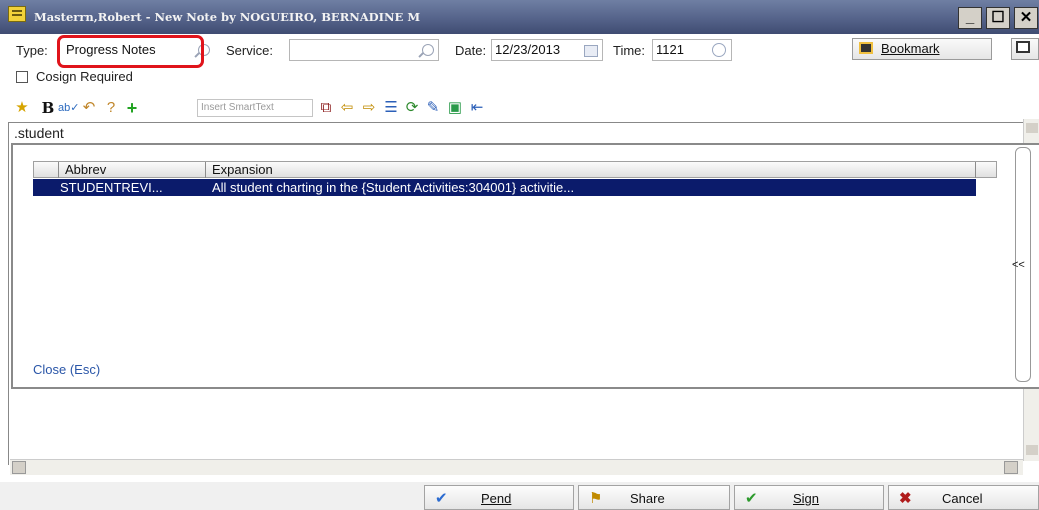 This screenshot has width=1039, height=510. I want to click on service-search-icon, so click(428, 50).